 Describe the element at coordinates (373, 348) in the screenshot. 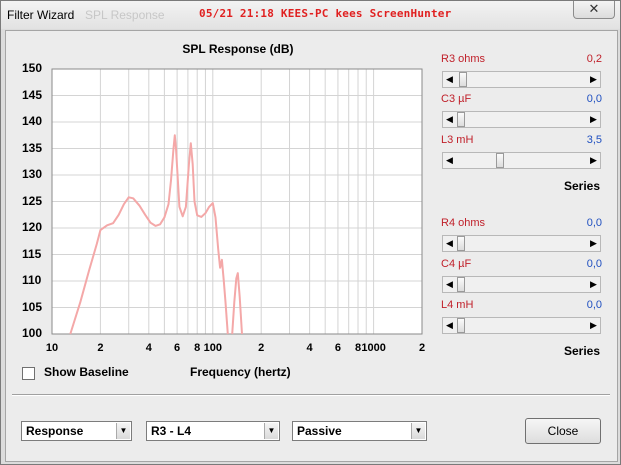

I see `x-tick-label: 1000` at that location.